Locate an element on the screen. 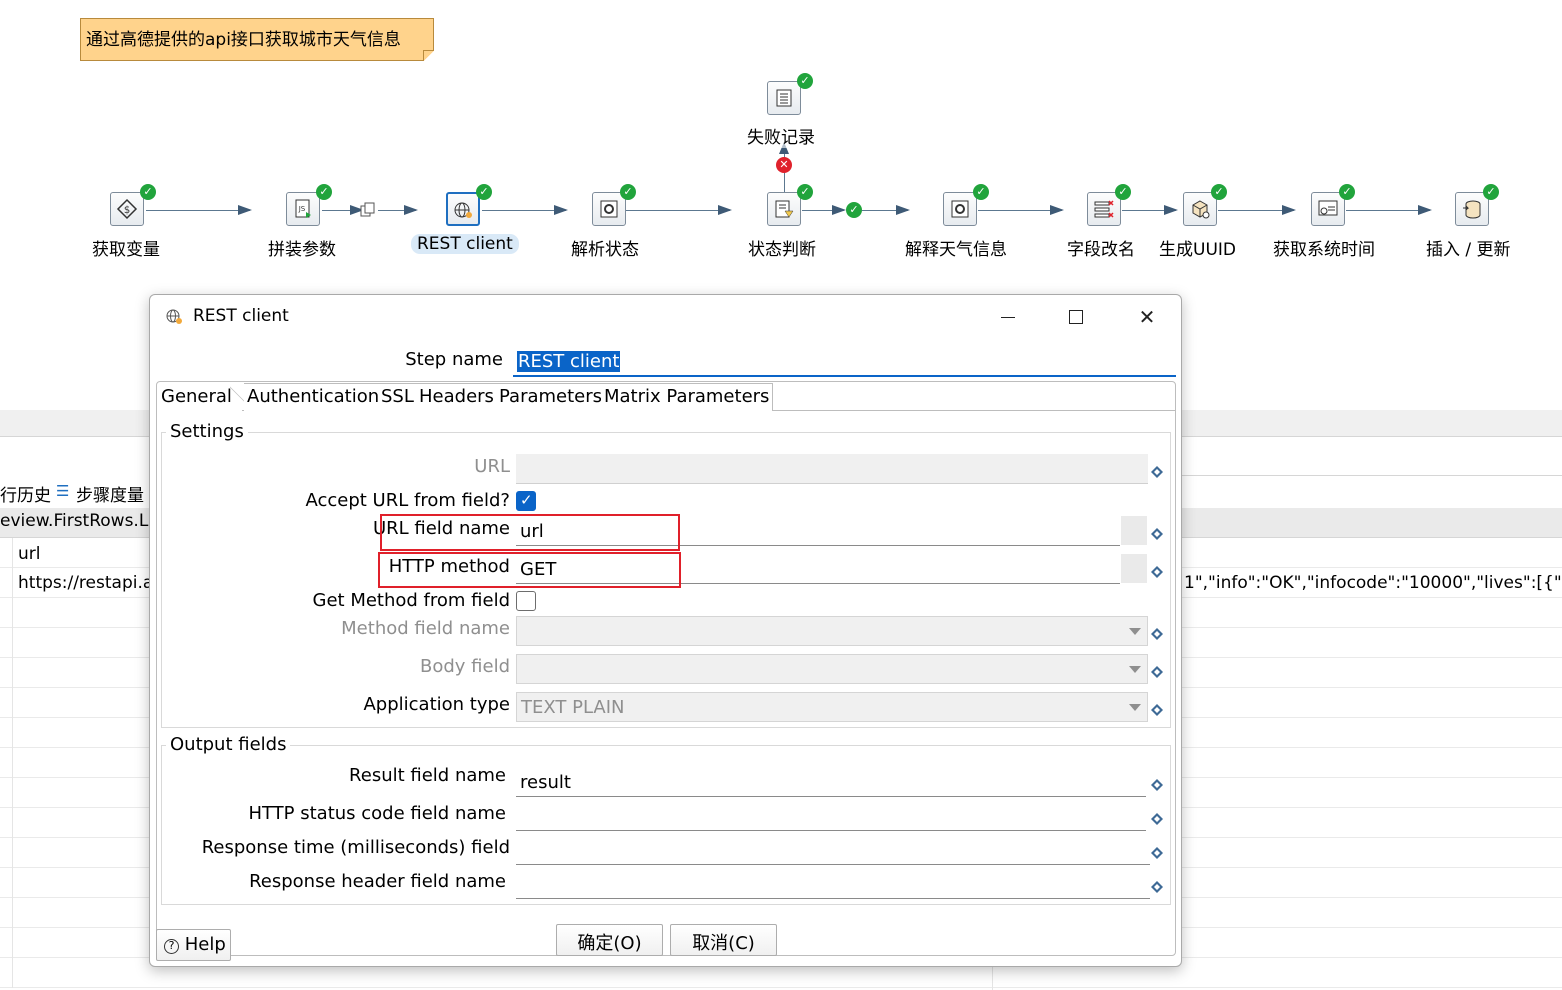  step-label: 解释天气信息 is located at coordinates (956, 250).